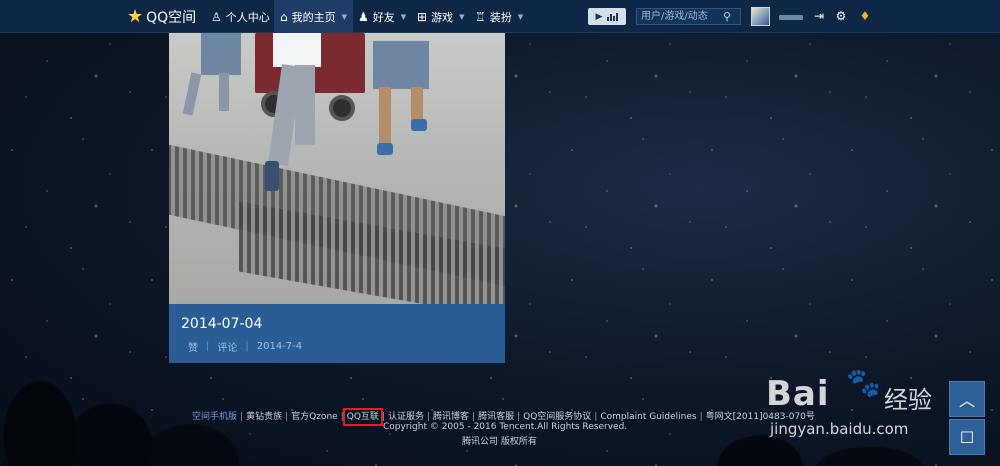 This screenshot has width=1000, height=466. I want to click on feedback-button: ☐, so click(967, 437).